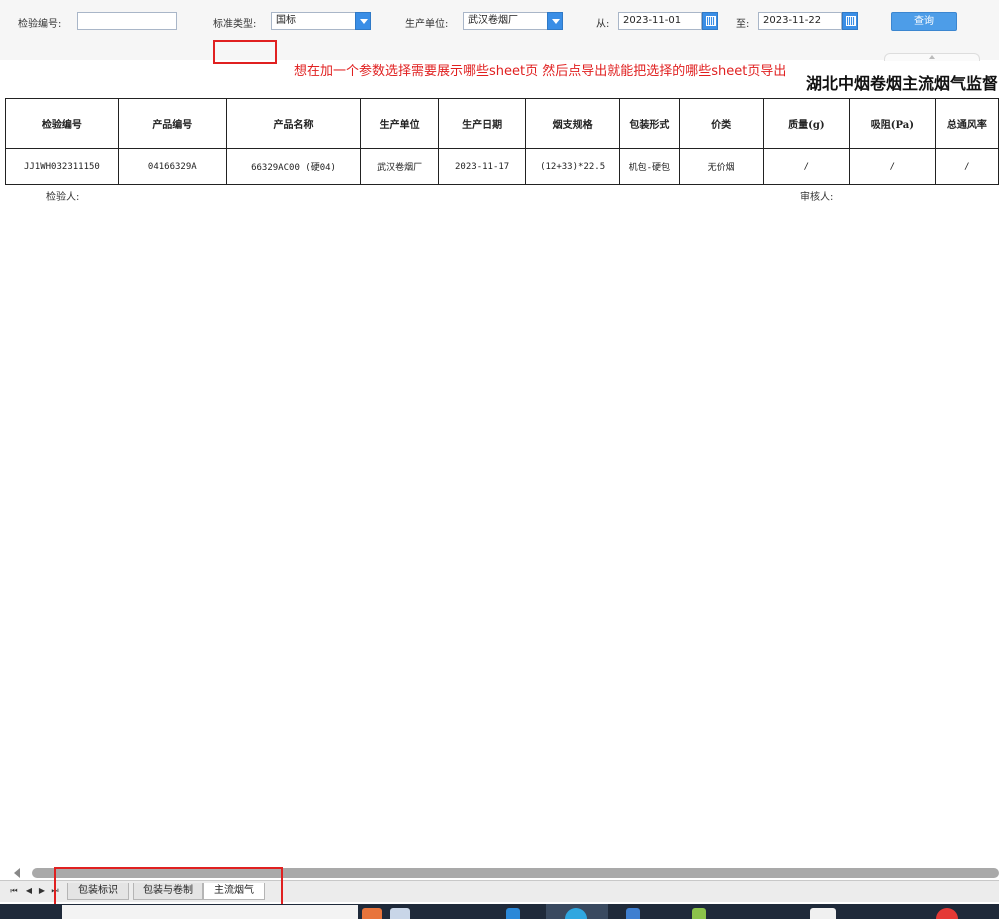 The height and width of the screenshot is (919, 999). What do you see at coordinates (235, 24) in the screenshot?
I see `standard-type-label: 标准类型:` at bounding box center [235, 24].